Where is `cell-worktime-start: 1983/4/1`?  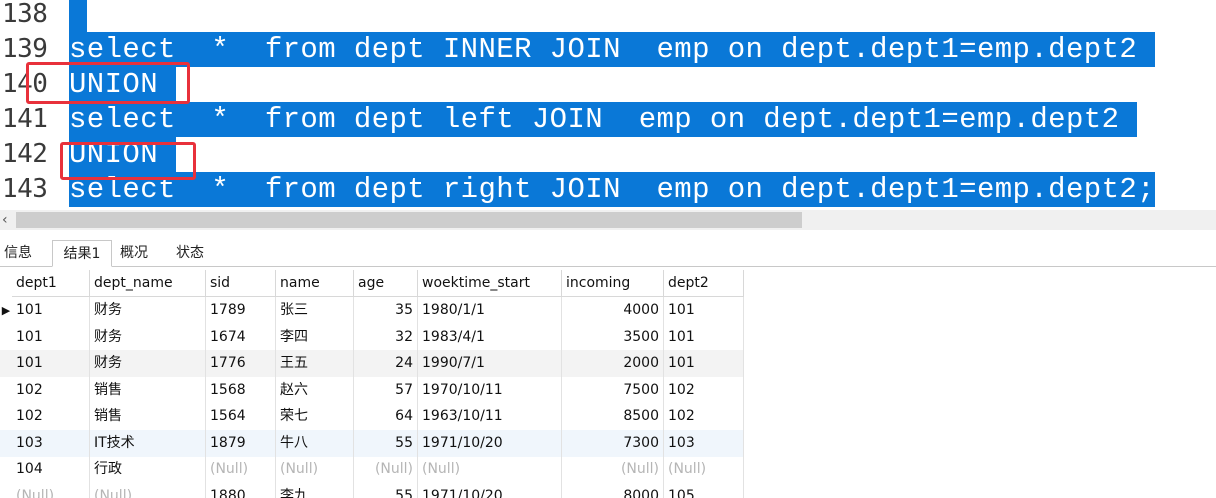 cell-worktime-start: 1983/4/1 is located at coordinates (490, 337).